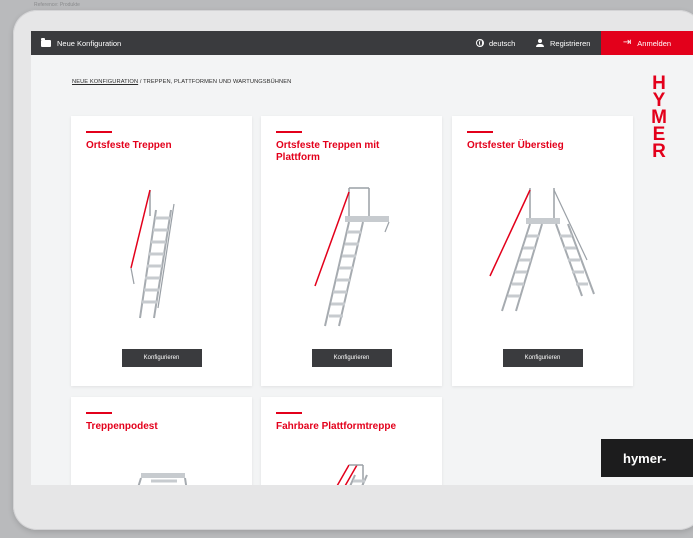 Image resolution: width=693 pixels, height=538 pixels. I want to click on stairs-with-platform-icon, so click(352, 257).